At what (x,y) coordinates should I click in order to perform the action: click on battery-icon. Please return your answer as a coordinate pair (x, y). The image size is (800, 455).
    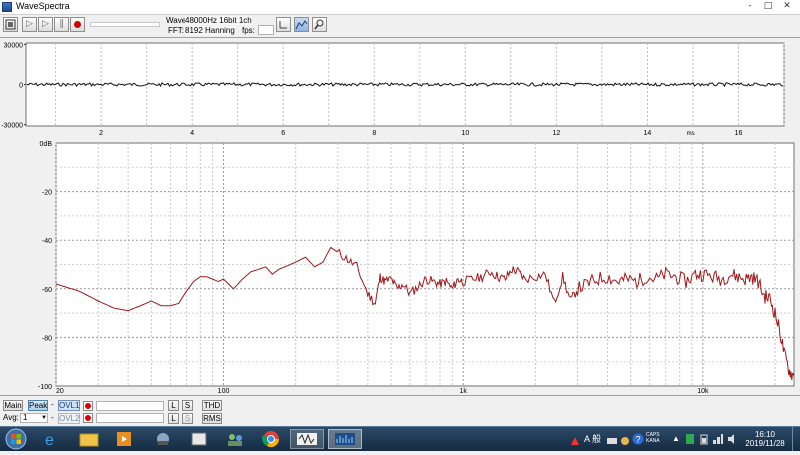
    Looking at the image, I should click on (704, 439).